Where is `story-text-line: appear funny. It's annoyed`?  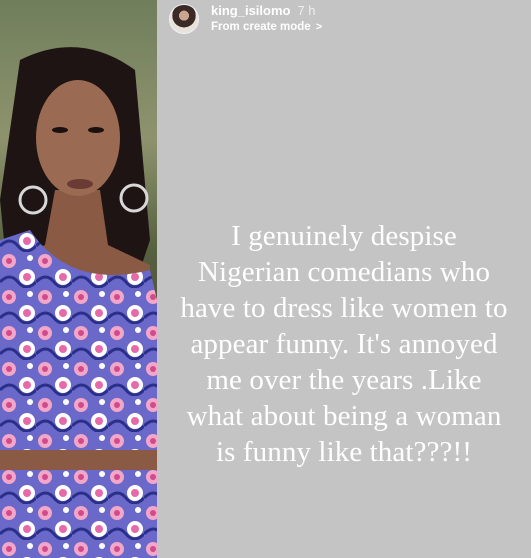 story-text-line: appear funny. It's annoyed is located at coordinates (344, 344).